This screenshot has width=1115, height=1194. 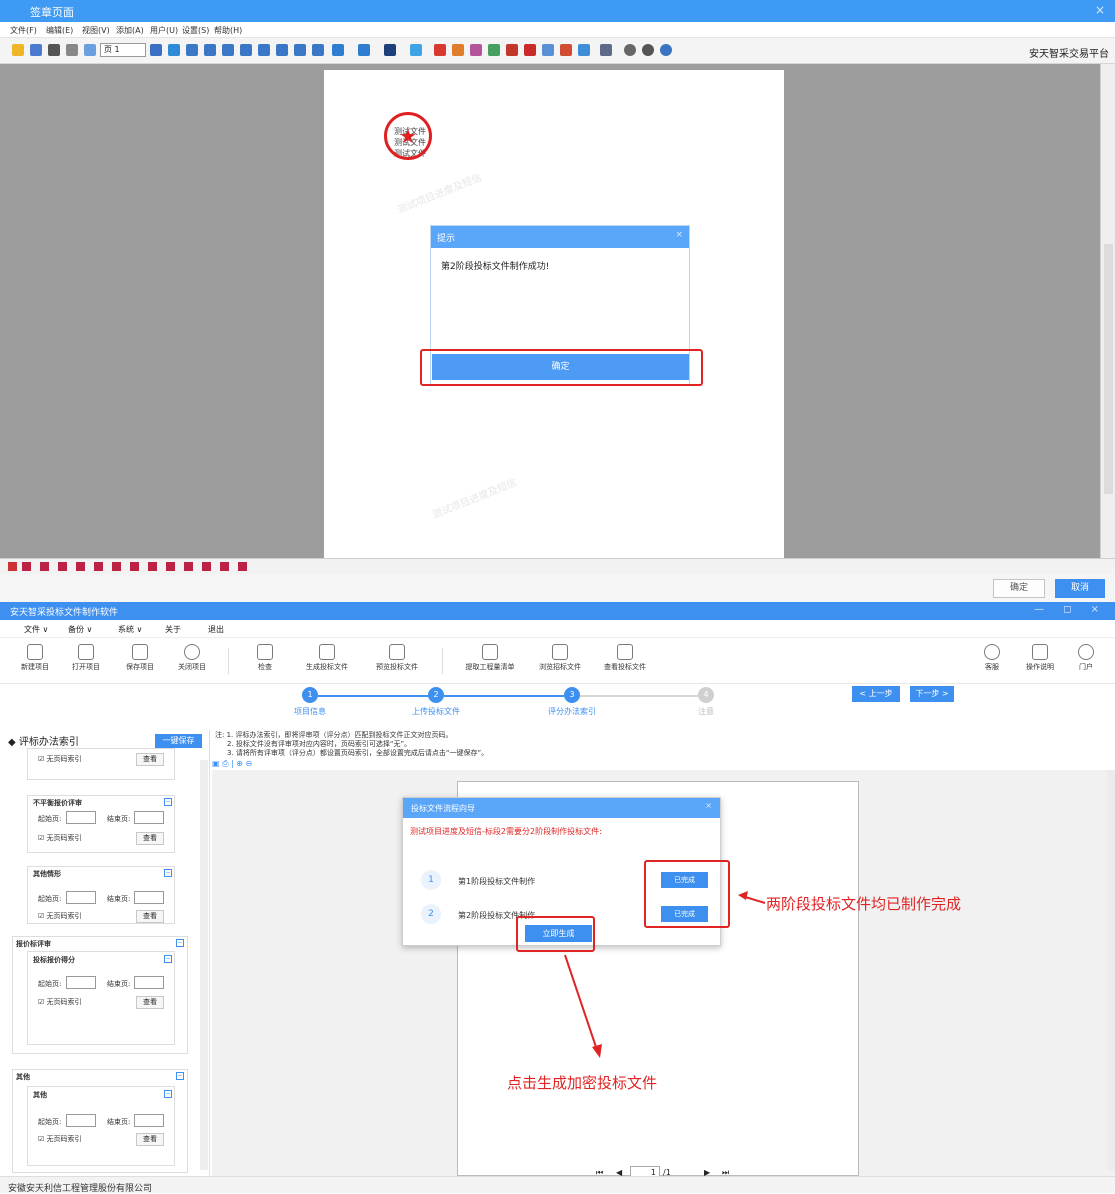 I want to click on company-name: 安徽安天利信工程管理股份有限公司, so click(x=80, y=1189).